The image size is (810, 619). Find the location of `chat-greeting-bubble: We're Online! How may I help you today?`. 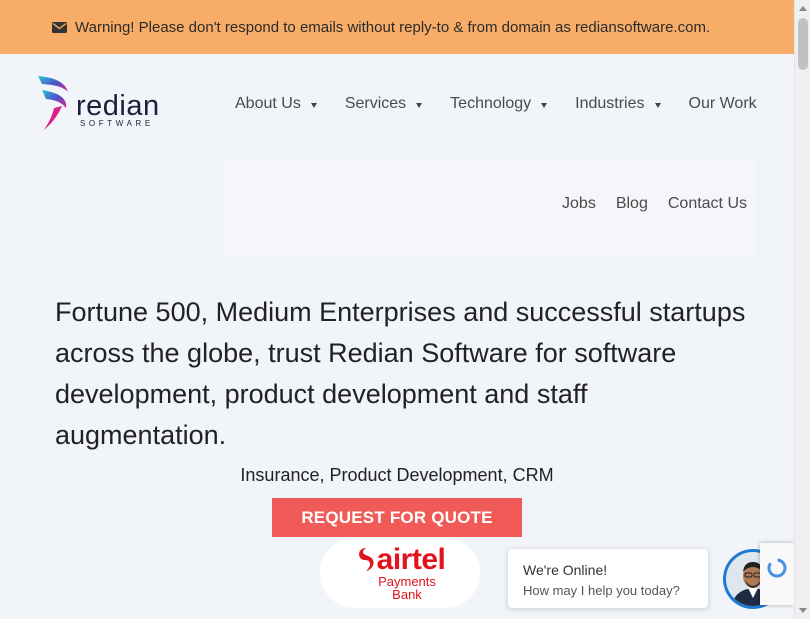

chat-greeting-bubble: We're Online! How may I help you today? is located at coordinates (608, 578).